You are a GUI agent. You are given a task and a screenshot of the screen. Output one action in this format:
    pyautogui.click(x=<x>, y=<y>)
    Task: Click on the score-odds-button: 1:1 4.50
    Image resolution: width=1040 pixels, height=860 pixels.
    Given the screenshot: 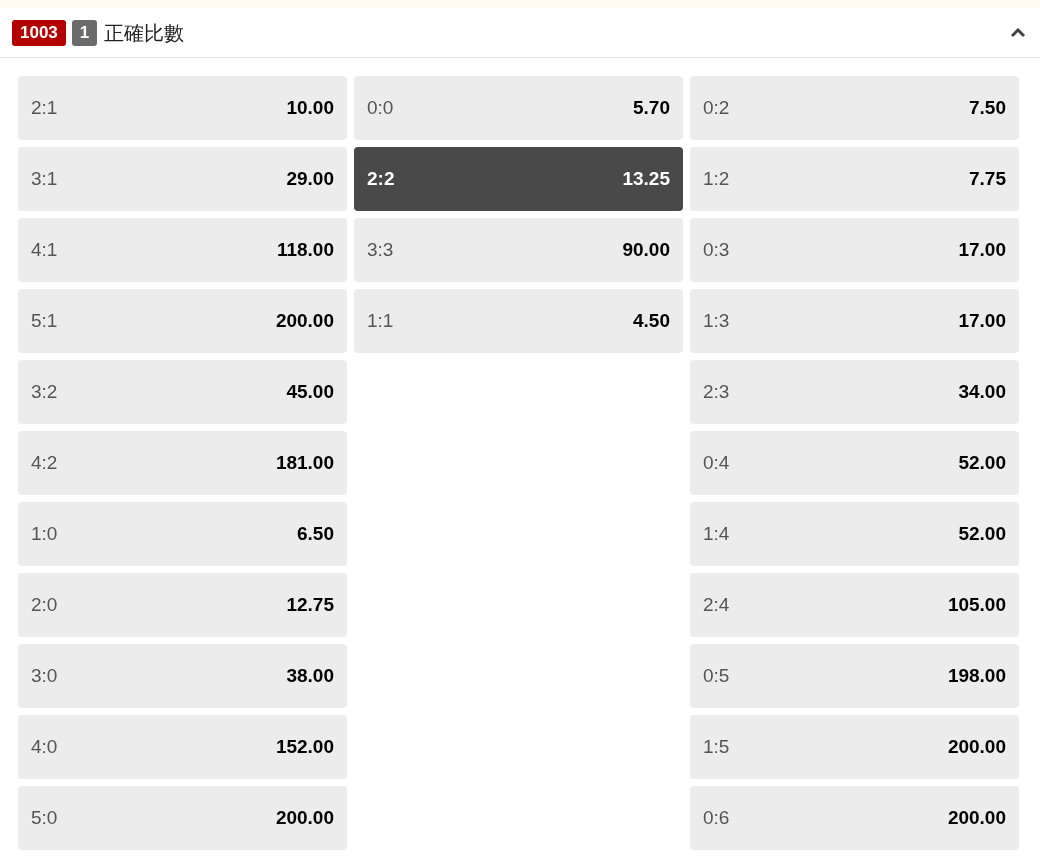 What is the action you would take?
    pyautogui.click(x=518, y=321)
    